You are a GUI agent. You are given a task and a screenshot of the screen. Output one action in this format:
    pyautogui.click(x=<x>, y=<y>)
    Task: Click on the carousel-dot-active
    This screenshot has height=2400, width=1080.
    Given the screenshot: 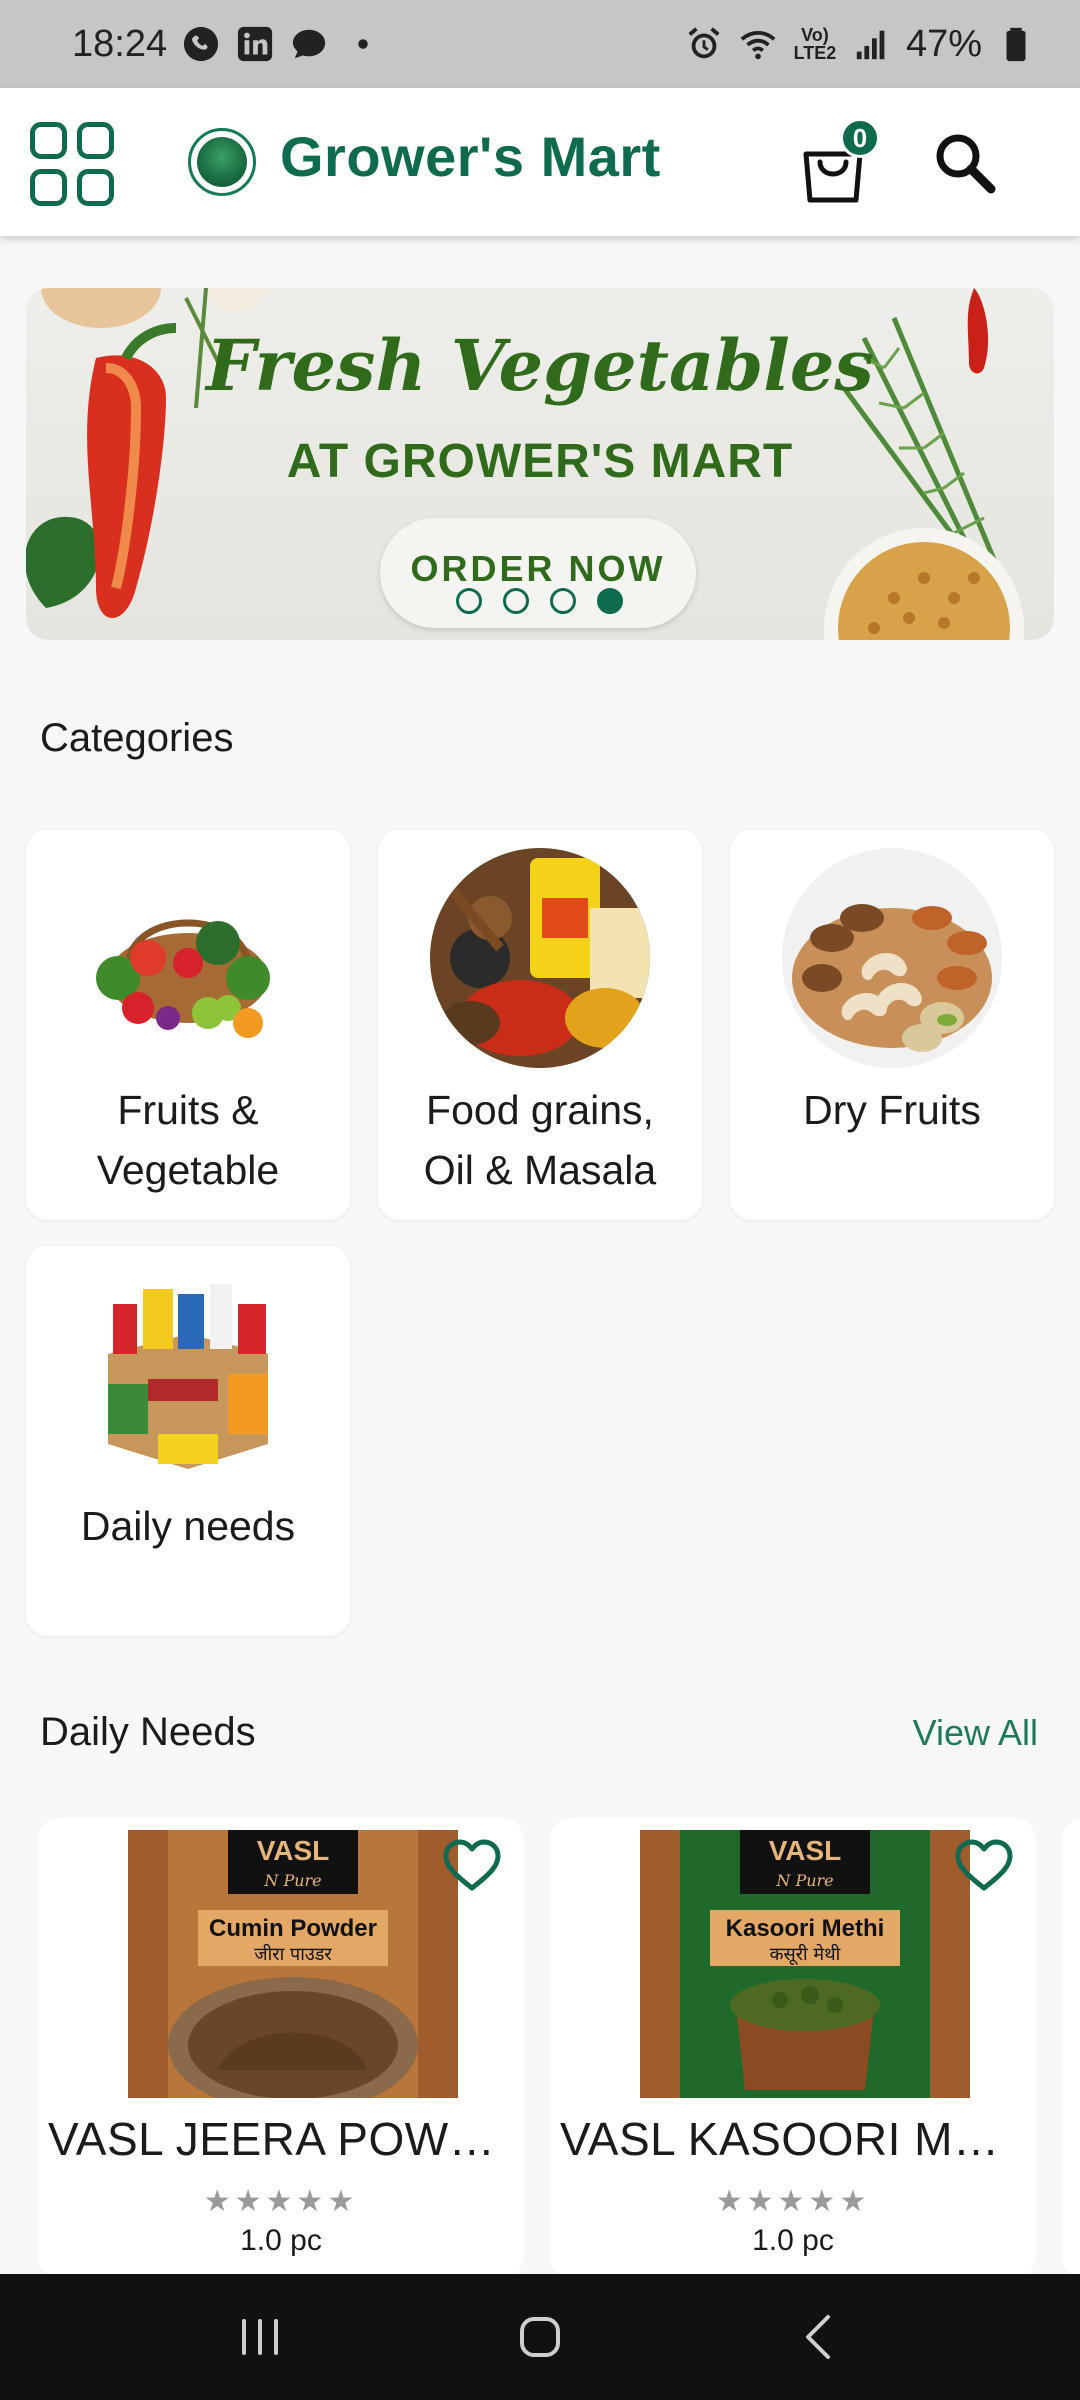 What is the action you would take?
    pyautogui.click(x=610, y=601)
    